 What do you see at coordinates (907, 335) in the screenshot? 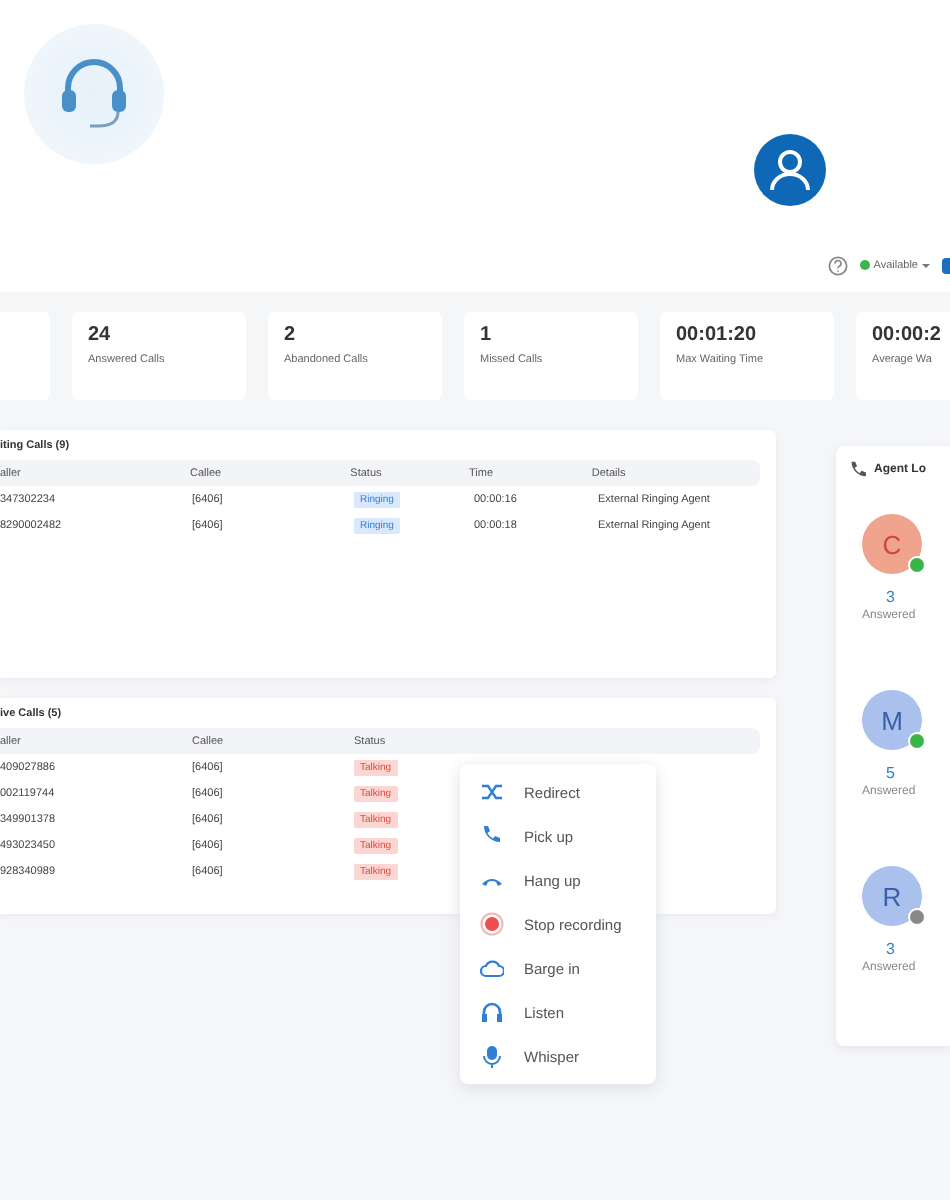
I see `stat-value: 00:00:2` at bounding box center [907, 335].